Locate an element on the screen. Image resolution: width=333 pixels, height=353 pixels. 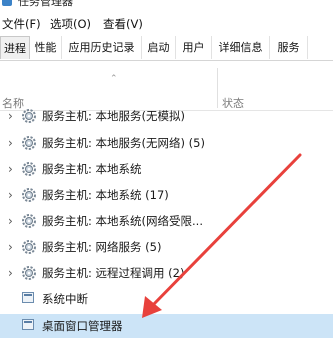
tab-app-history: 应用历史记录 is located at coordinates (102, 47).